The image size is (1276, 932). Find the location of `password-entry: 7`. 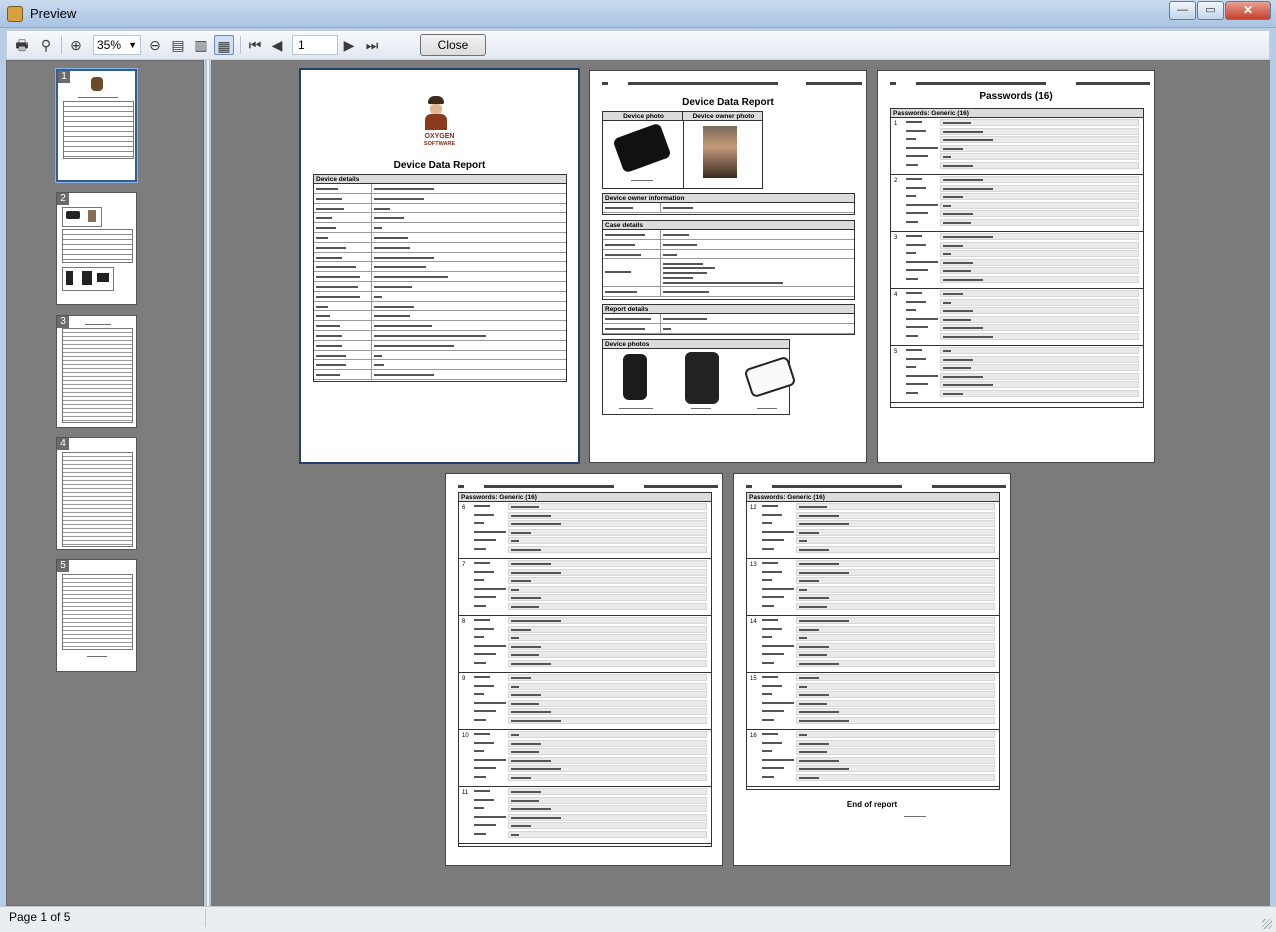

password-entry: 7 is located at coordinates (585, 587).